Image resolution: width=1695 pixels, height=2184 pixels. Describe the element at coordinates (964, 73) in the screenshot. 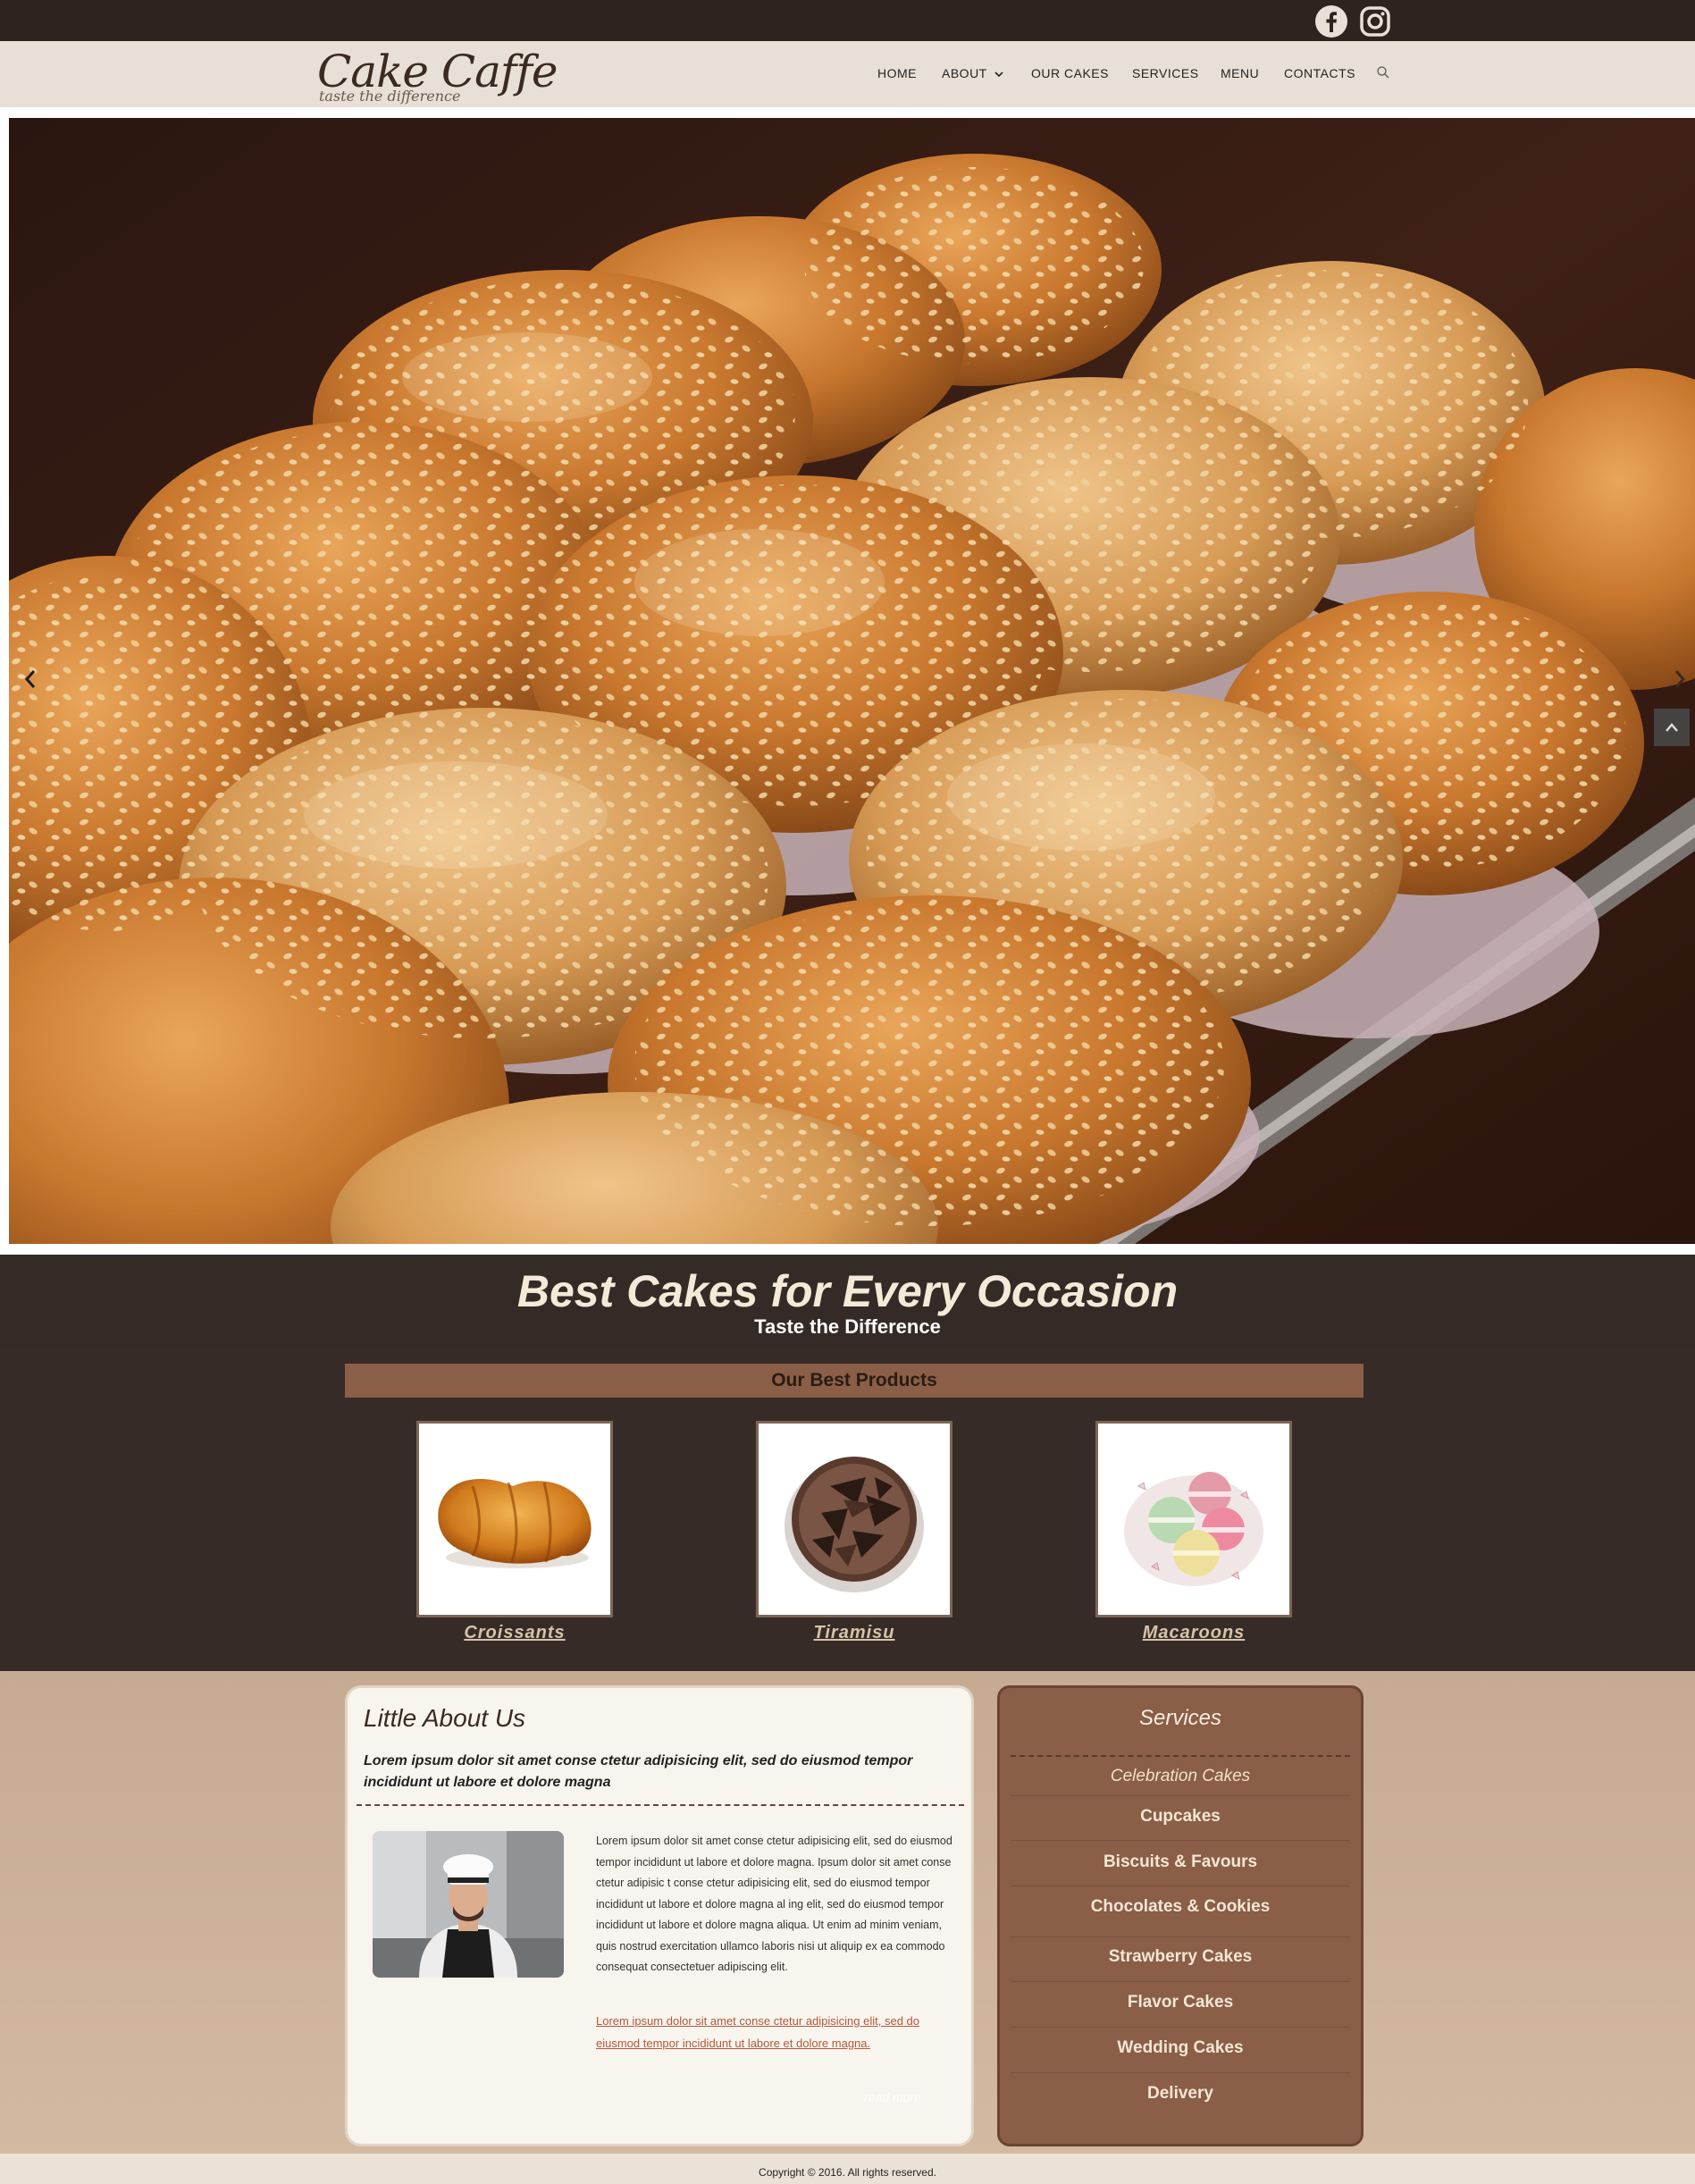

I see `nav-about-label: ABOUT` at that location.